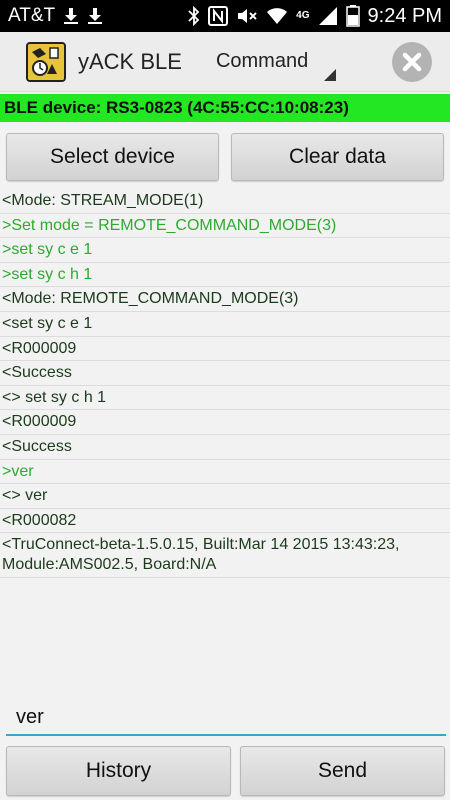  I want to click on dropdown-arrow-icon, so click(329, 74).